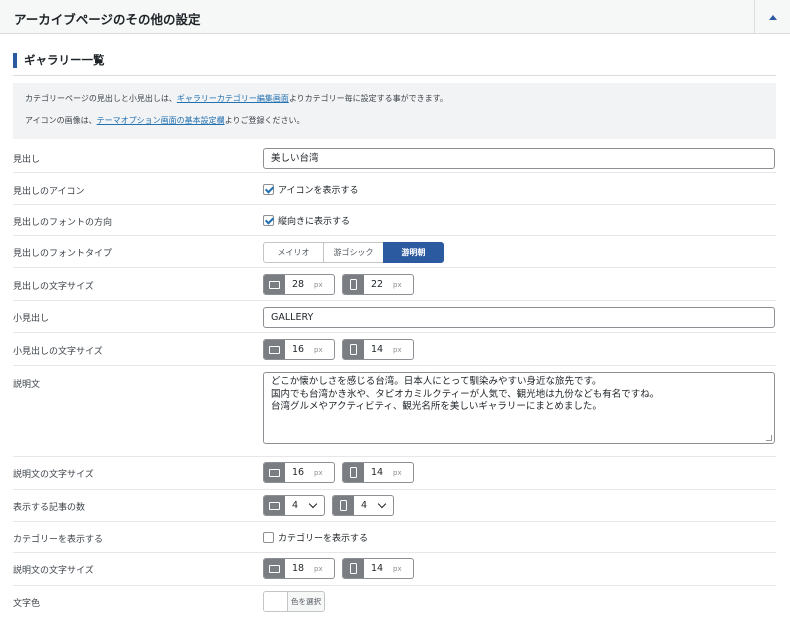  Describe the element at coordinates (299, 284) in the screenshot. I see `heading-size-pc-input: 28 px` at that location.